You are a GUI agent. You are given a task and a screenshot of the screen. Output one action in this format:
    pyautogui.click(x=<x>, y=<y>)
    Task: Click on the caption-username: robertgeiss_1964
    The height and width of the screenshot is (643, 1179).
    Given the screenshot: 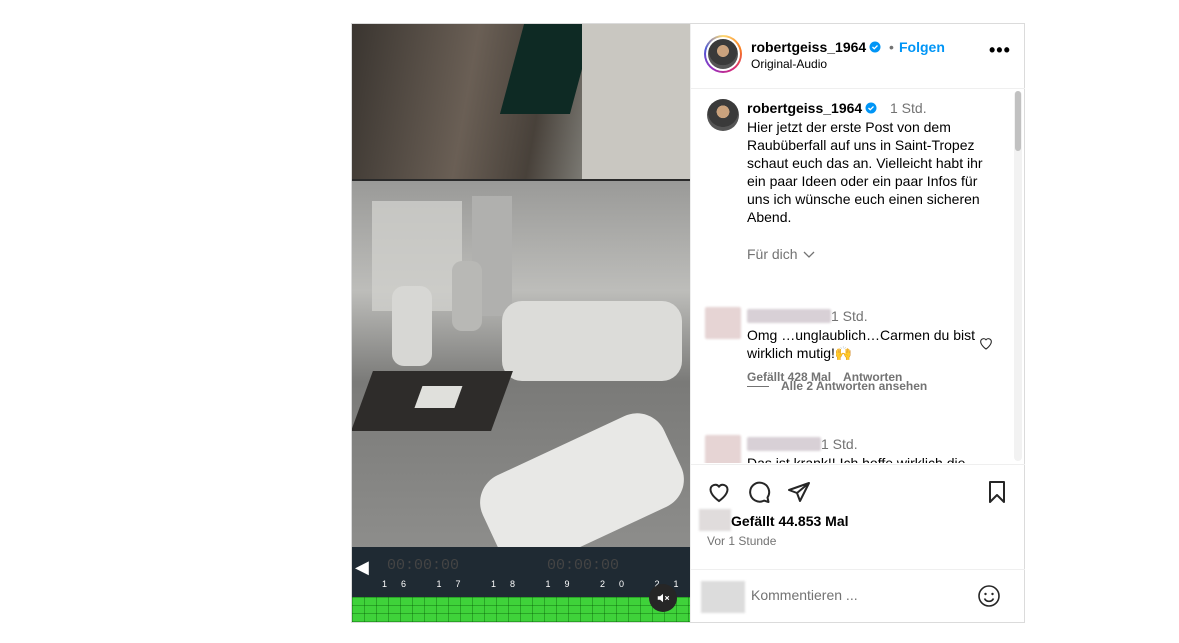 What is the action you would take?
    pyautogui.click(x=812, y=108)
    